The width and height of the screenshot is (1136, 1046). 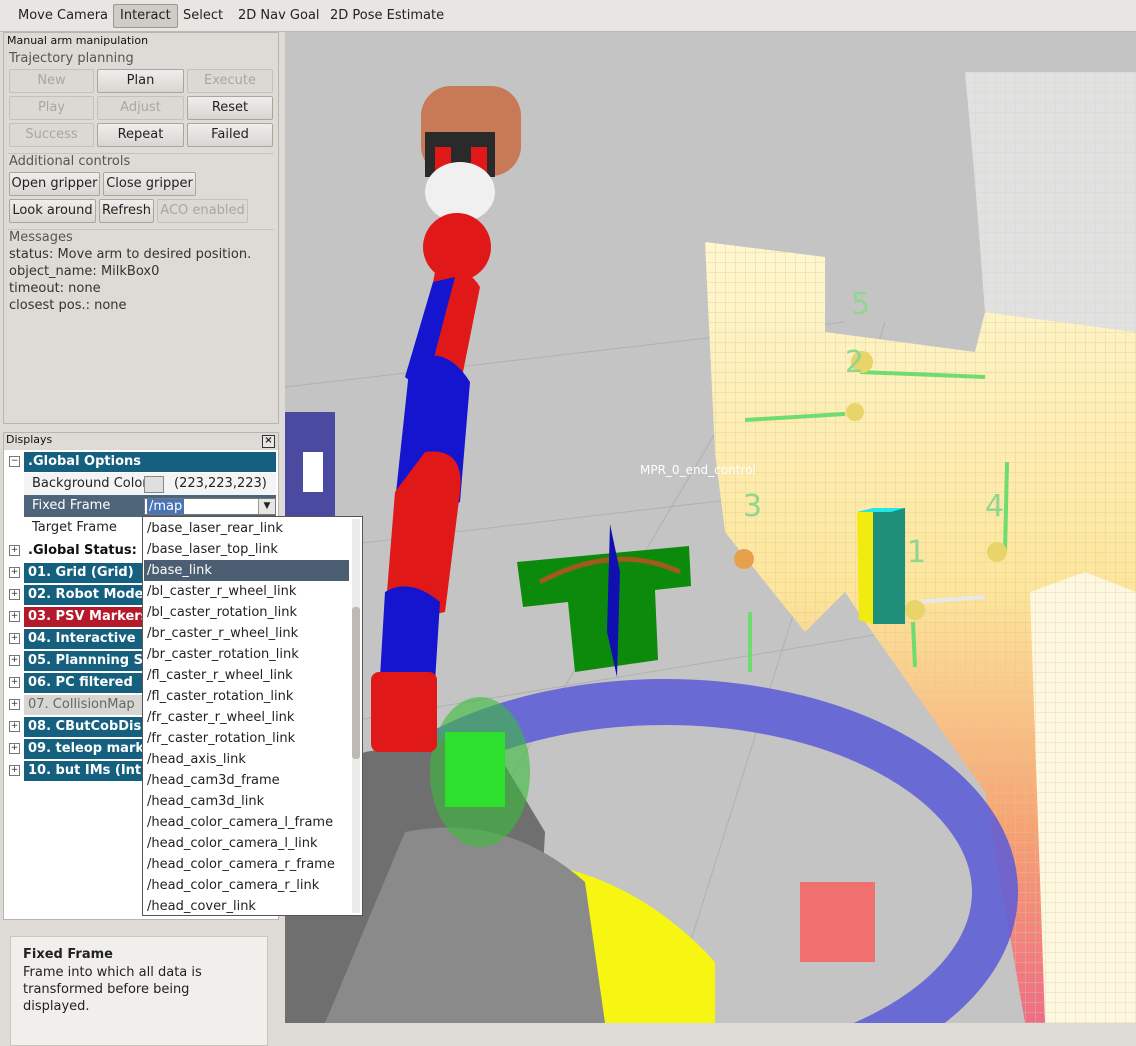 What do you see at coordinates (203, 16) in the screenshot?
I see `tool-select: Select` at bounding box center [203, 16].